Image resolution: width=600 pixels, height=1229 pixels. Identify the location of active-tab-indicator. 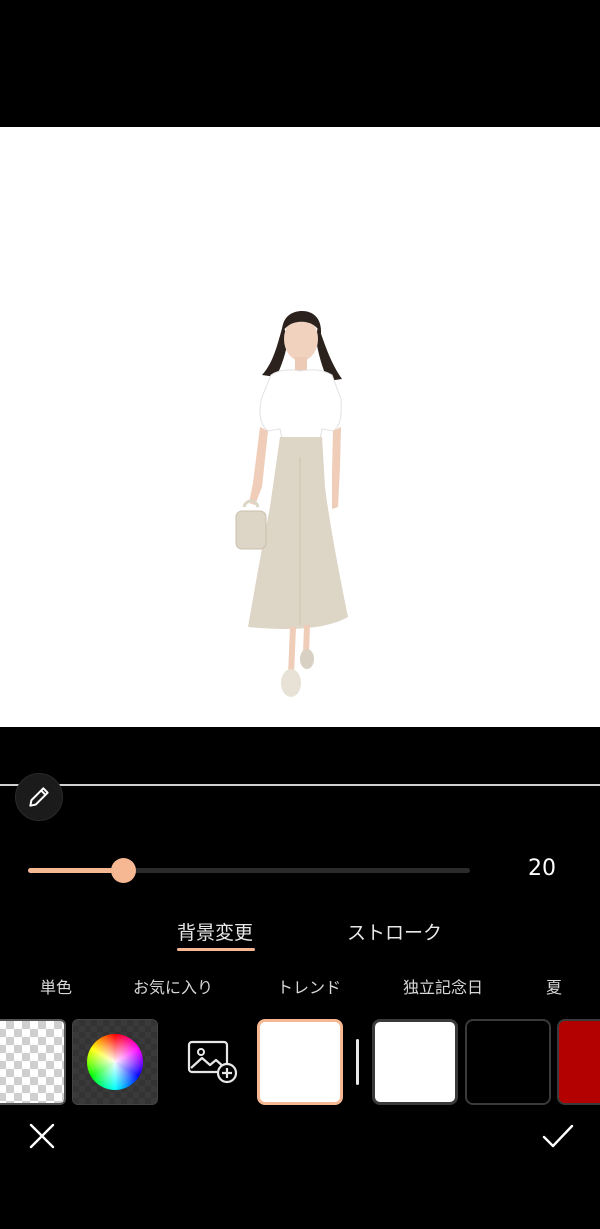
(216, 949).